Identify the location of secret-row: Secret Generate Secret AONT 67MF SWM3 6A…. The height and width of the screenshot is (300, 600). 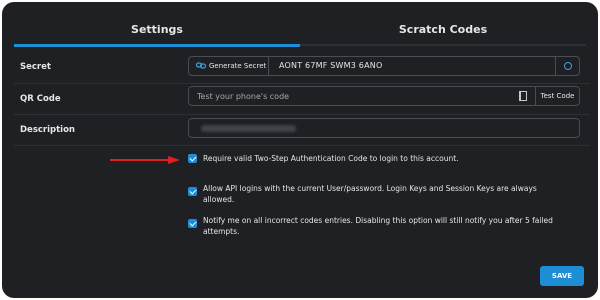
(302, 69).